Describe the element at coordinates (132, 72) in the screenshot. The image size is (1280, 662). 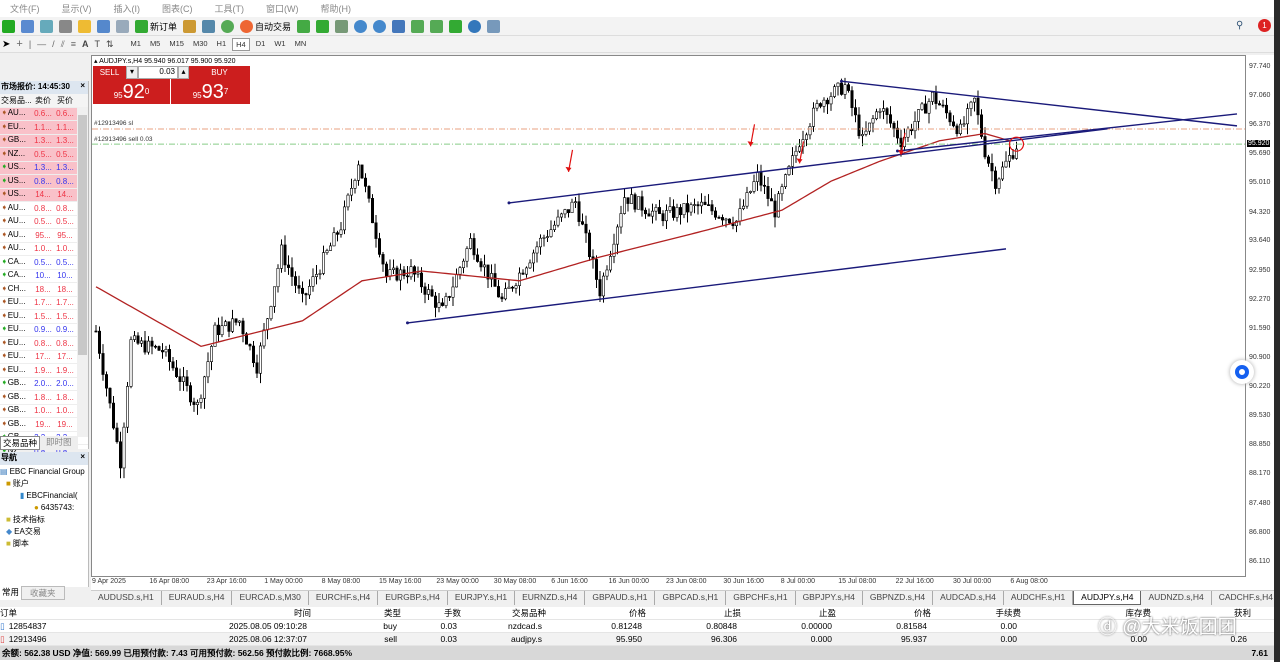
I see `lots-decrease: ▾` at that location.